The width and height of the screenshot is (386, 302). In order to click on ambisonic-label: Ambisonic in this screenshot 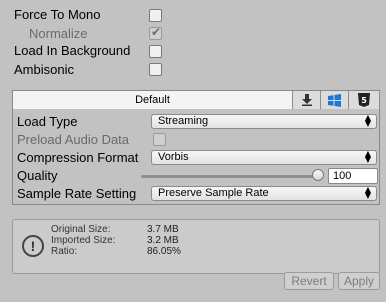, I will do `click(44, 69)`.